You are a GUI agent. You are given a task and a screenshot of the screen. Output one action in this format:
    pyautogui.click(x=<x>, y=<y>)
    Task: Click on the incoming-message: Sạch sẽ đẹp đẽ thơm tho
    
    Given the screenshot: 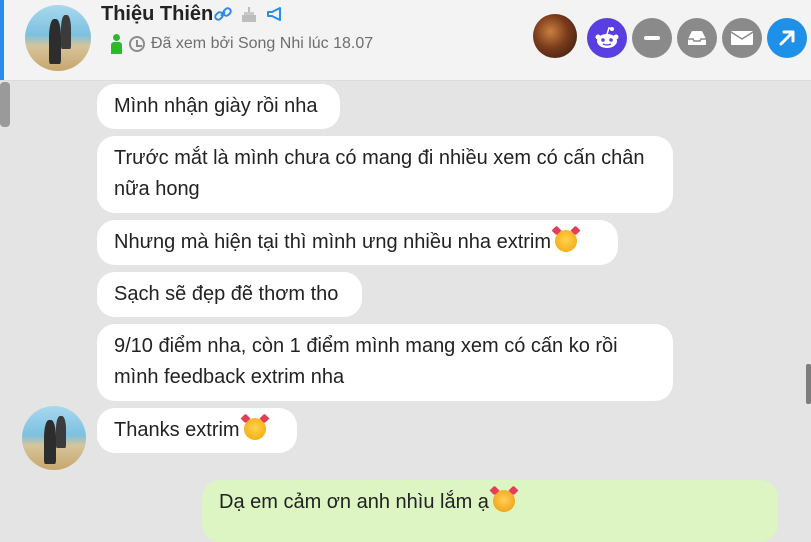 What is the action you would take?
    pyautogui.click(x=229, y=294)
    